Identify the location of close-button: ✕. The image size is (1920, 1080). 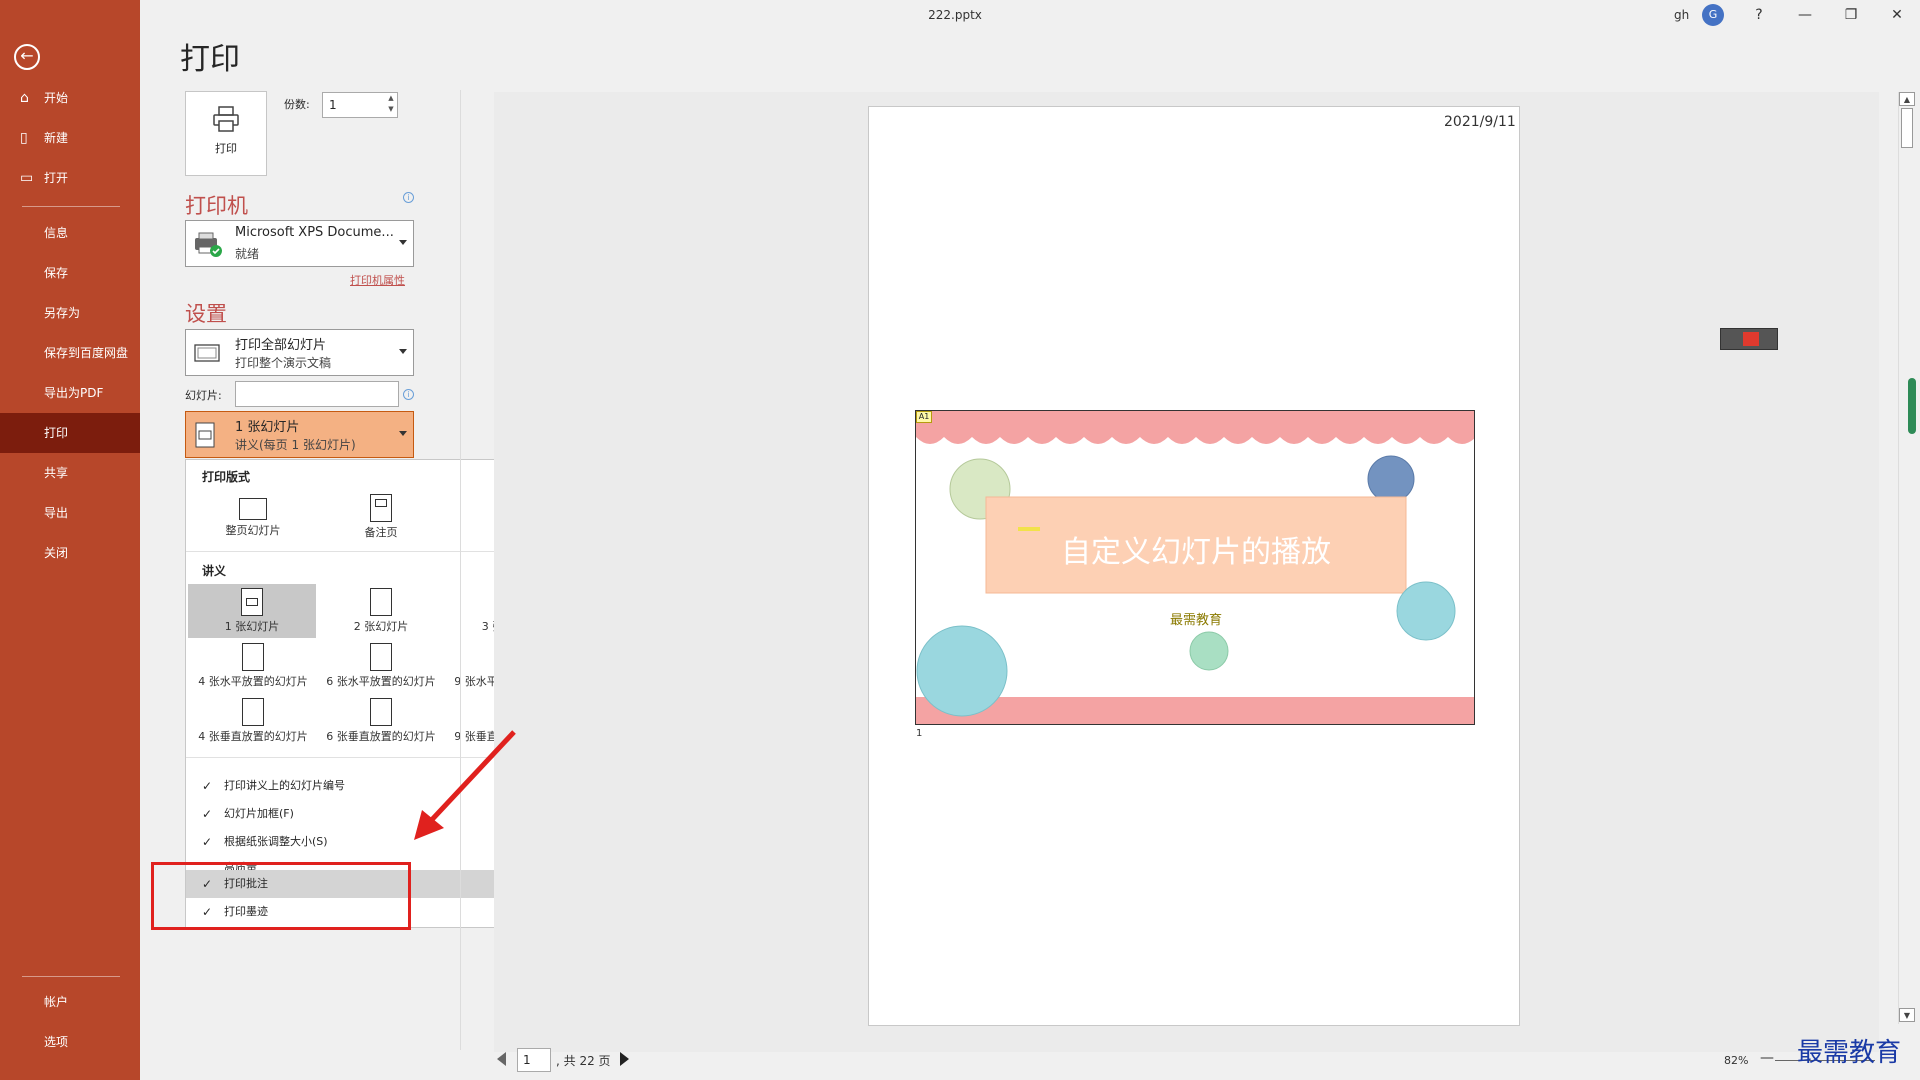
(1897, 15).